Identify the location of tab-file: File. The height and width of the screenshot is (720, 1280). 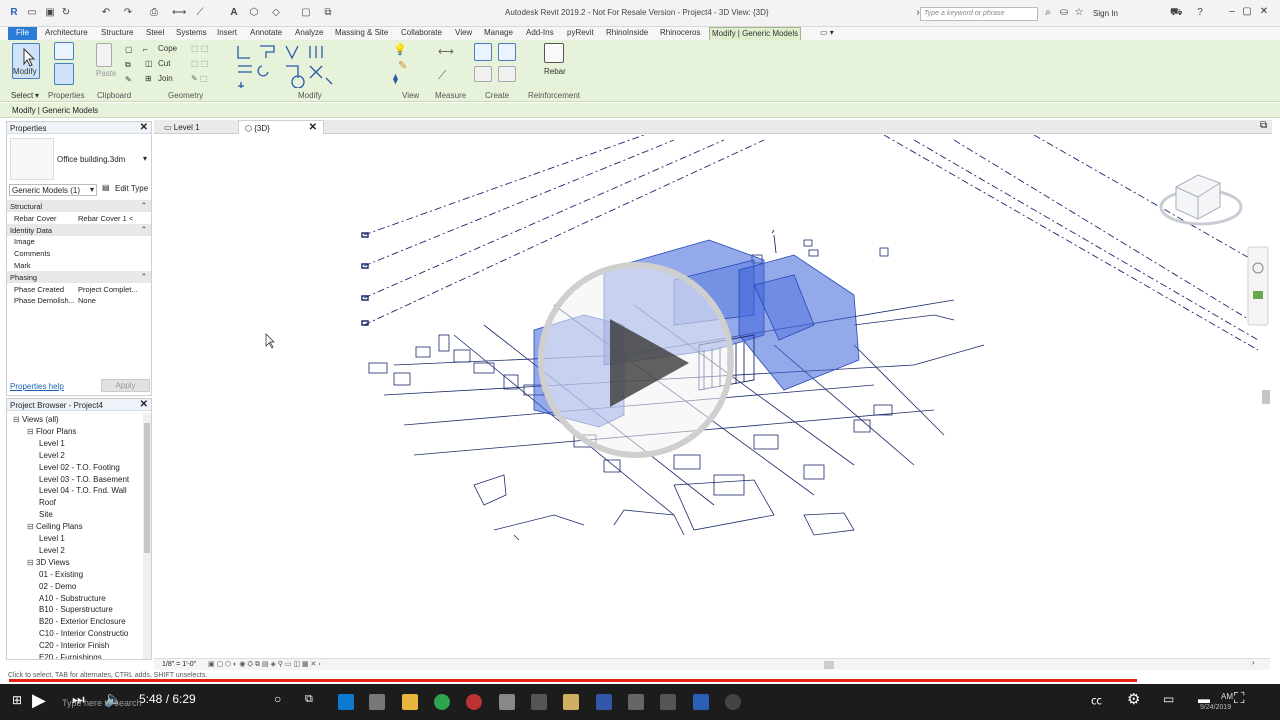
(22, 33).